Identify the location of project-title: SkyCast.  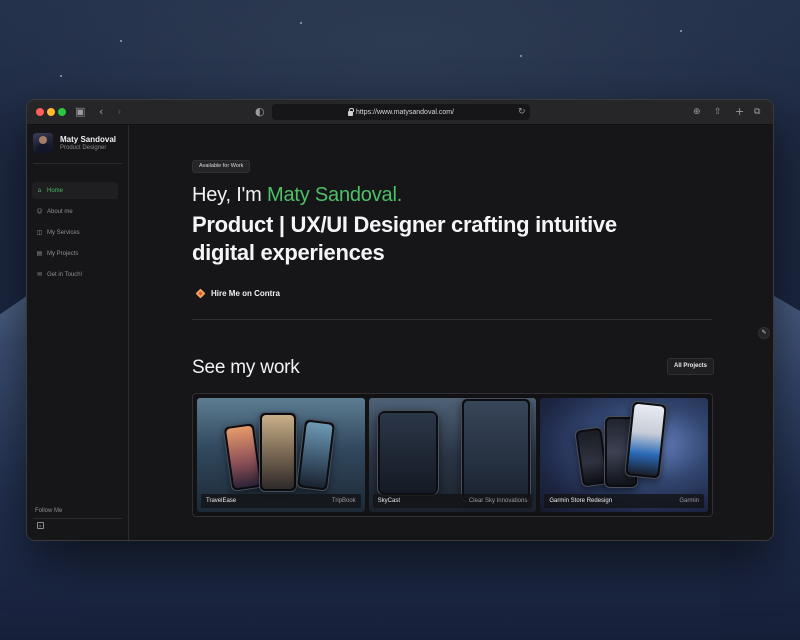
(389, 501).